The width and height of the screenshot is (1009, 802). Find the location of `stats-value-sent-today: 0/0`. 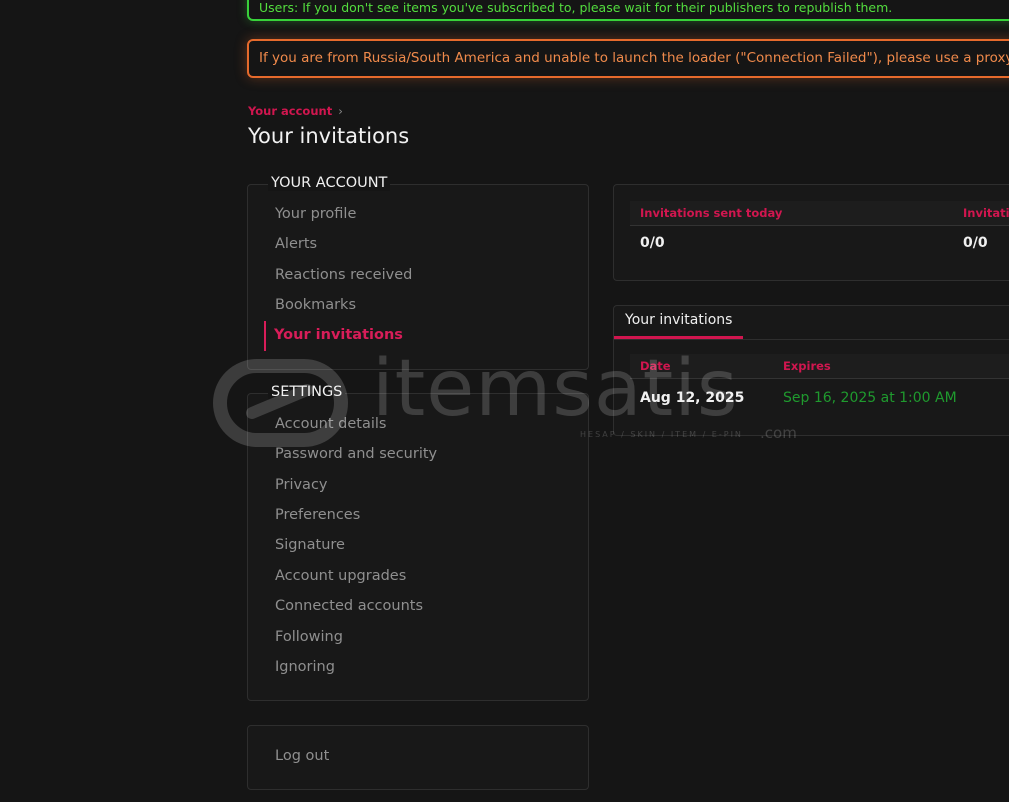

stats-value-sent-today: 0/0 is located at coordinates (652, 243).